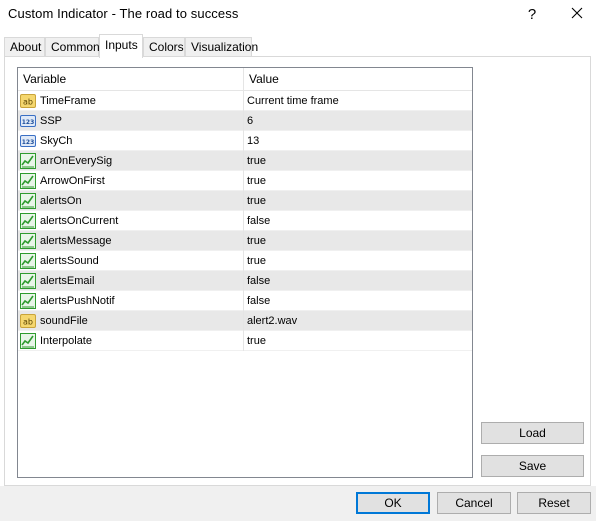 The image size is (596, 521). I want to click on save-button: Save, so click(532, 466).